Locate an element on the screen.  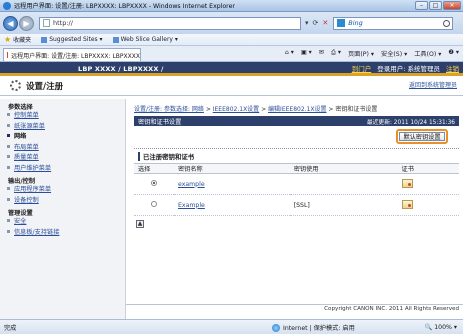
sidebar-item-info-board: 信息板/支持链接 is located at coordinates (62, 232).